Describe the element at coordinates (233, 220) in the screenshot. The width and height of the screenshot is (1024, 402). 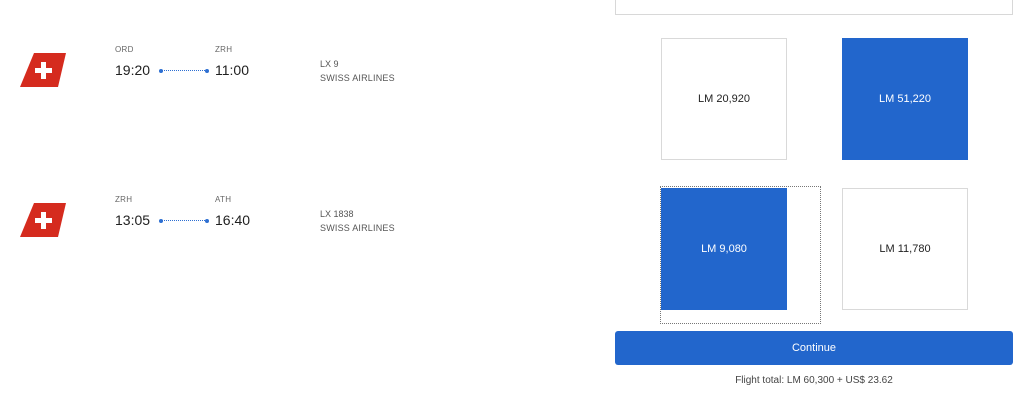
I see `arrival-time: 16:40` at that location.